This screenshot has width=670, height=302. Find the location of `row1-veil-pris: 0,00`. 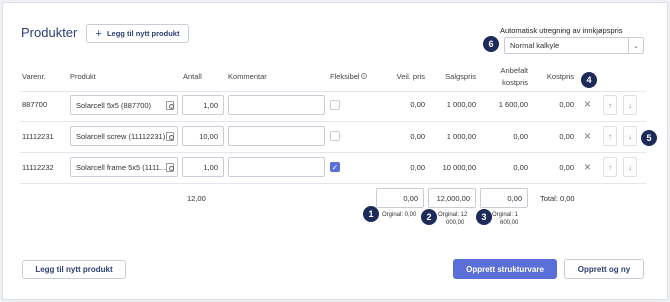

row1-veil-pris: 0,00 is located at coordinates (417, 104).